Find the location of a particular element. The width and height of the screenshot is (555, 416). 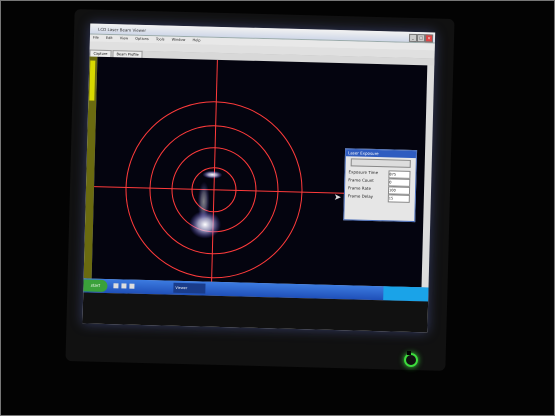

menu-view: View is located at coordinates (124, 38).